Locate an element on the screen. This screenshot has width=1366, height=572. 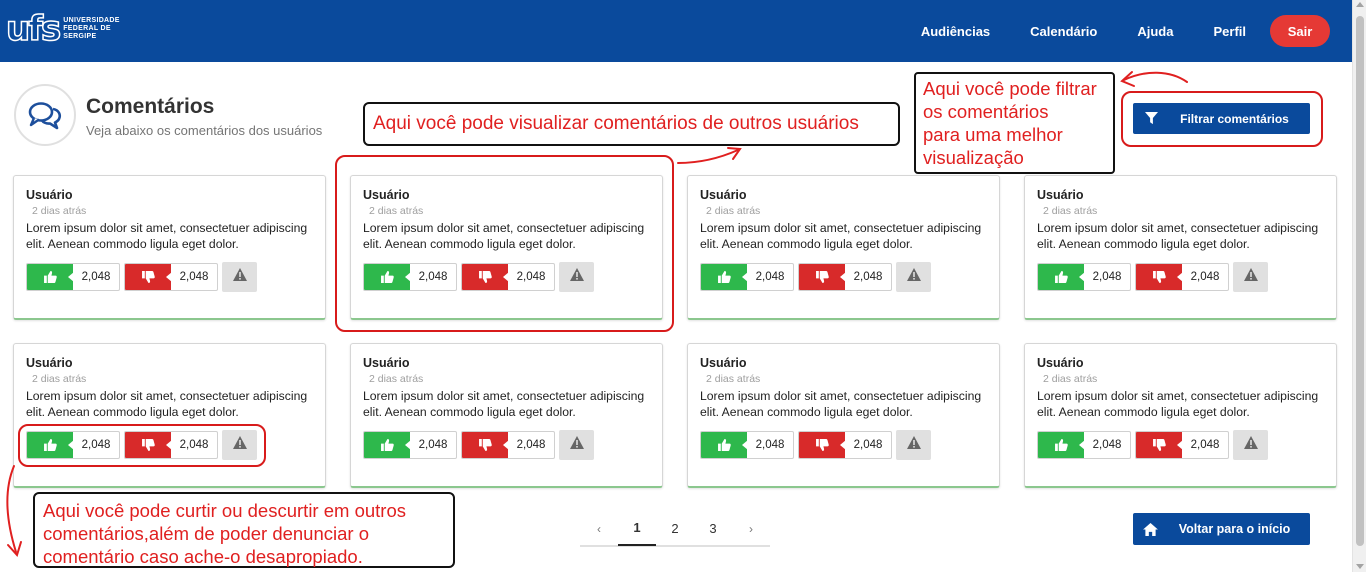
arrow-to-filter is located at coordinates (1155, 77).